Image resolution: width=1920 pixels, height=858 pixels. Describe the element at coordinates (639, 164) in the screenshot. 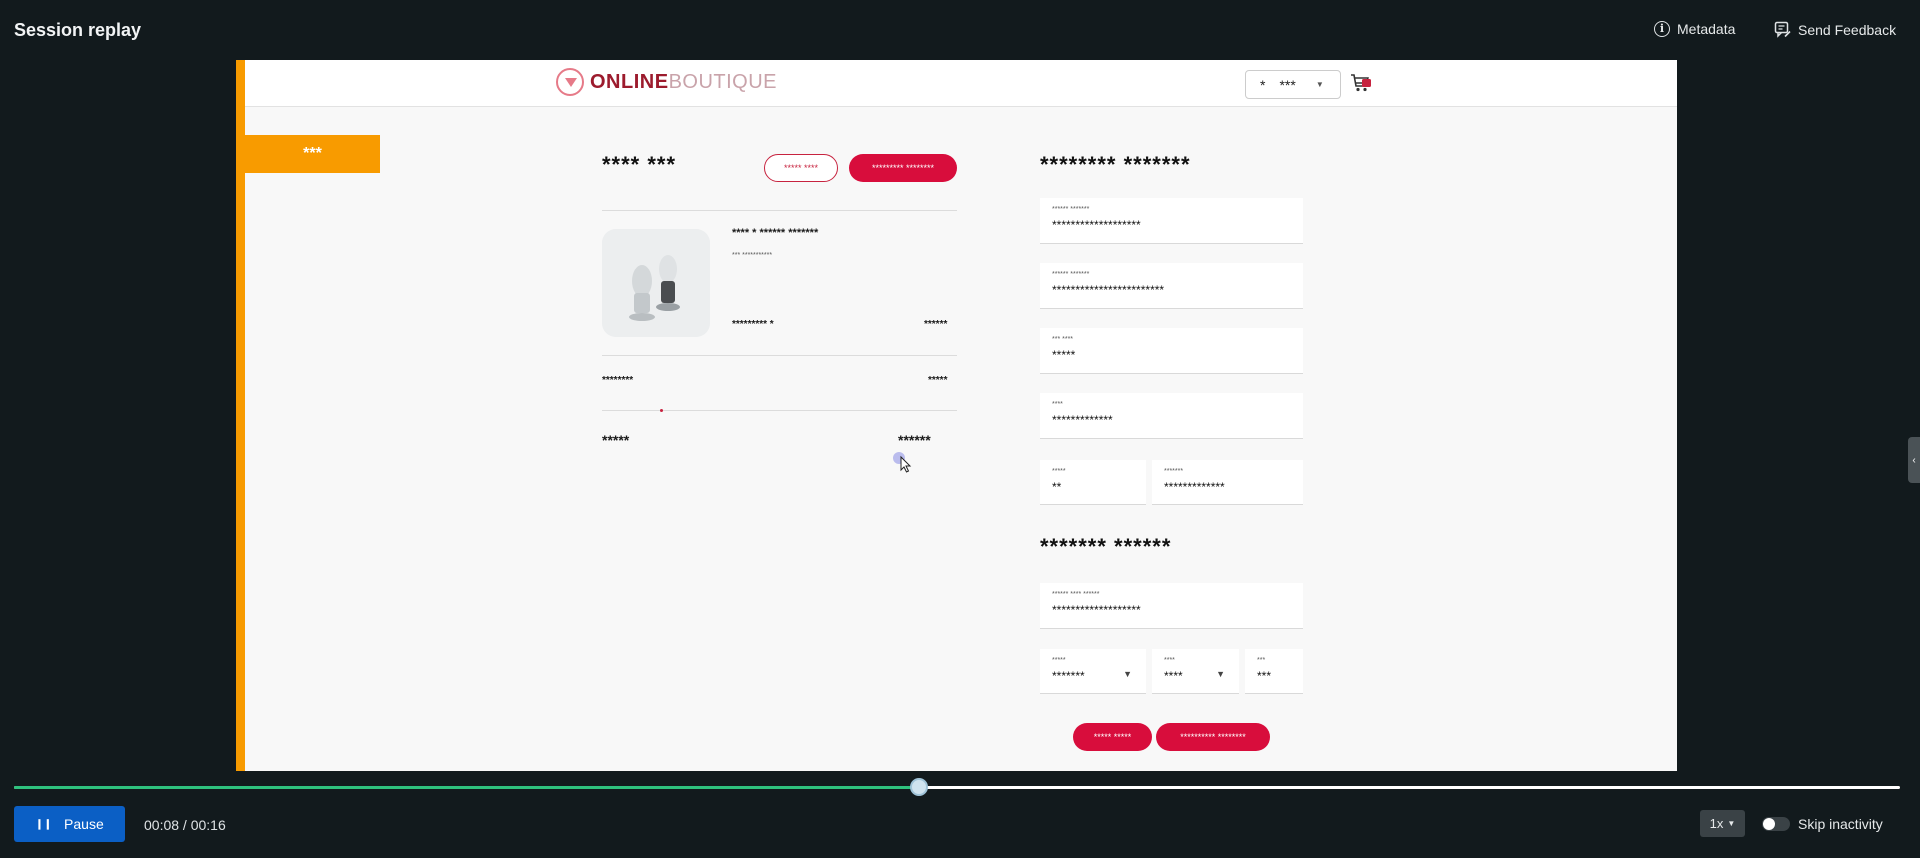

I see `cart-title: **** ***` at that location.